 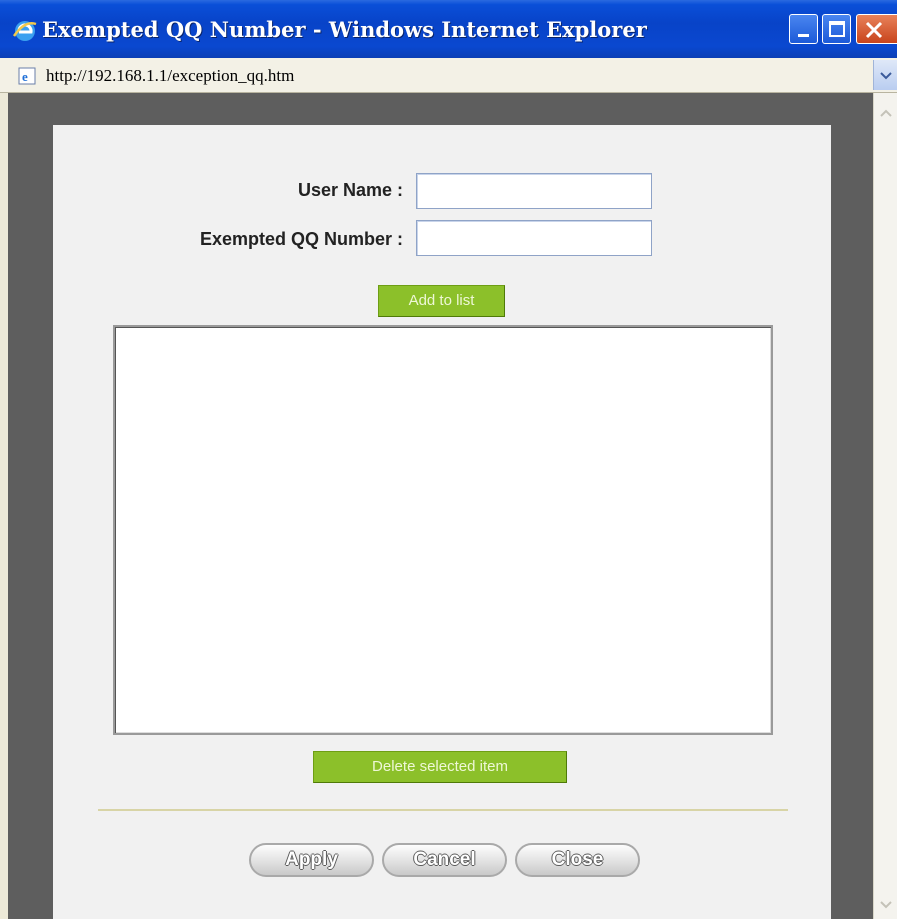 What do you see at coordinates (443, 810) in the screenshot?
I see `divider` at bounding box center [443, 810].